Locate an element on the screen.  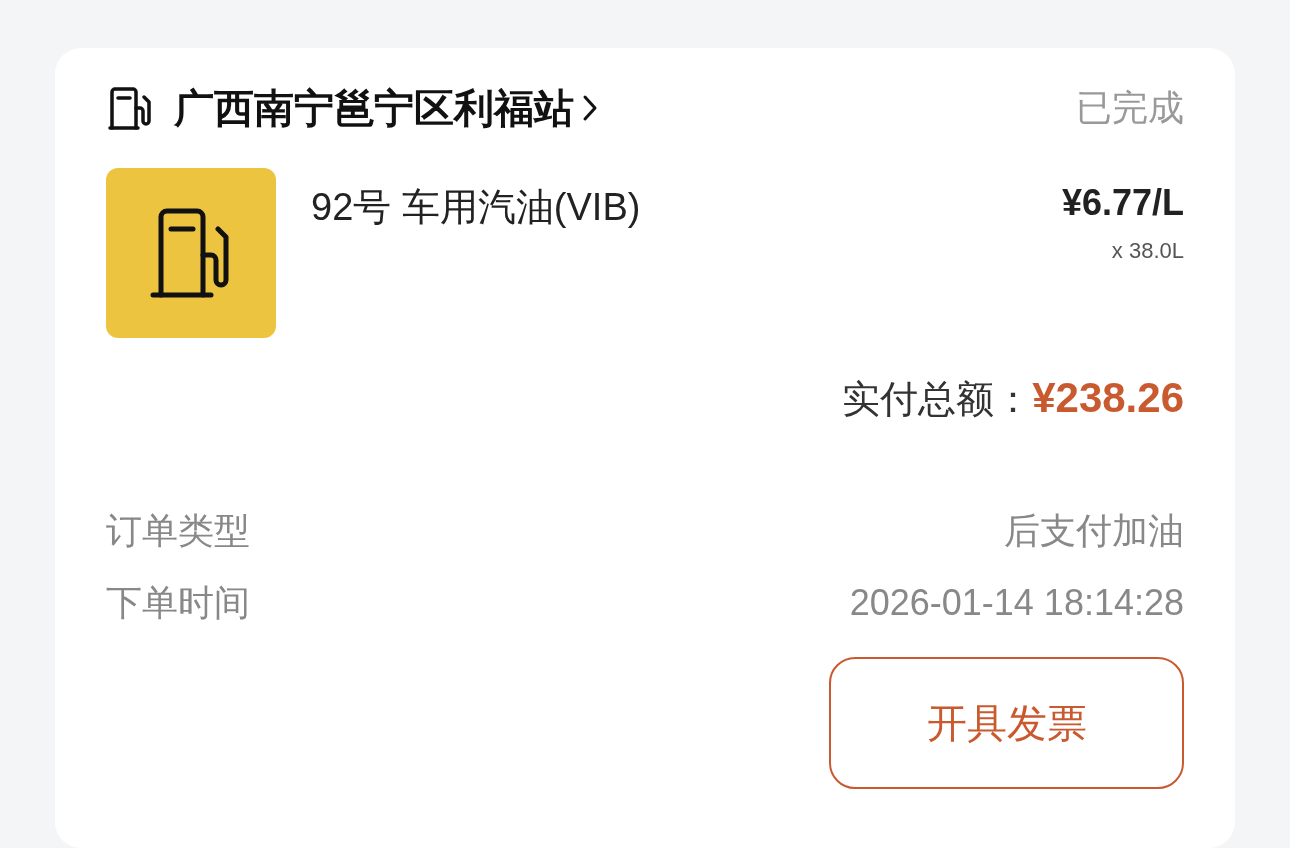
total-label: 实付总额： is located at coordinates (937, 399).